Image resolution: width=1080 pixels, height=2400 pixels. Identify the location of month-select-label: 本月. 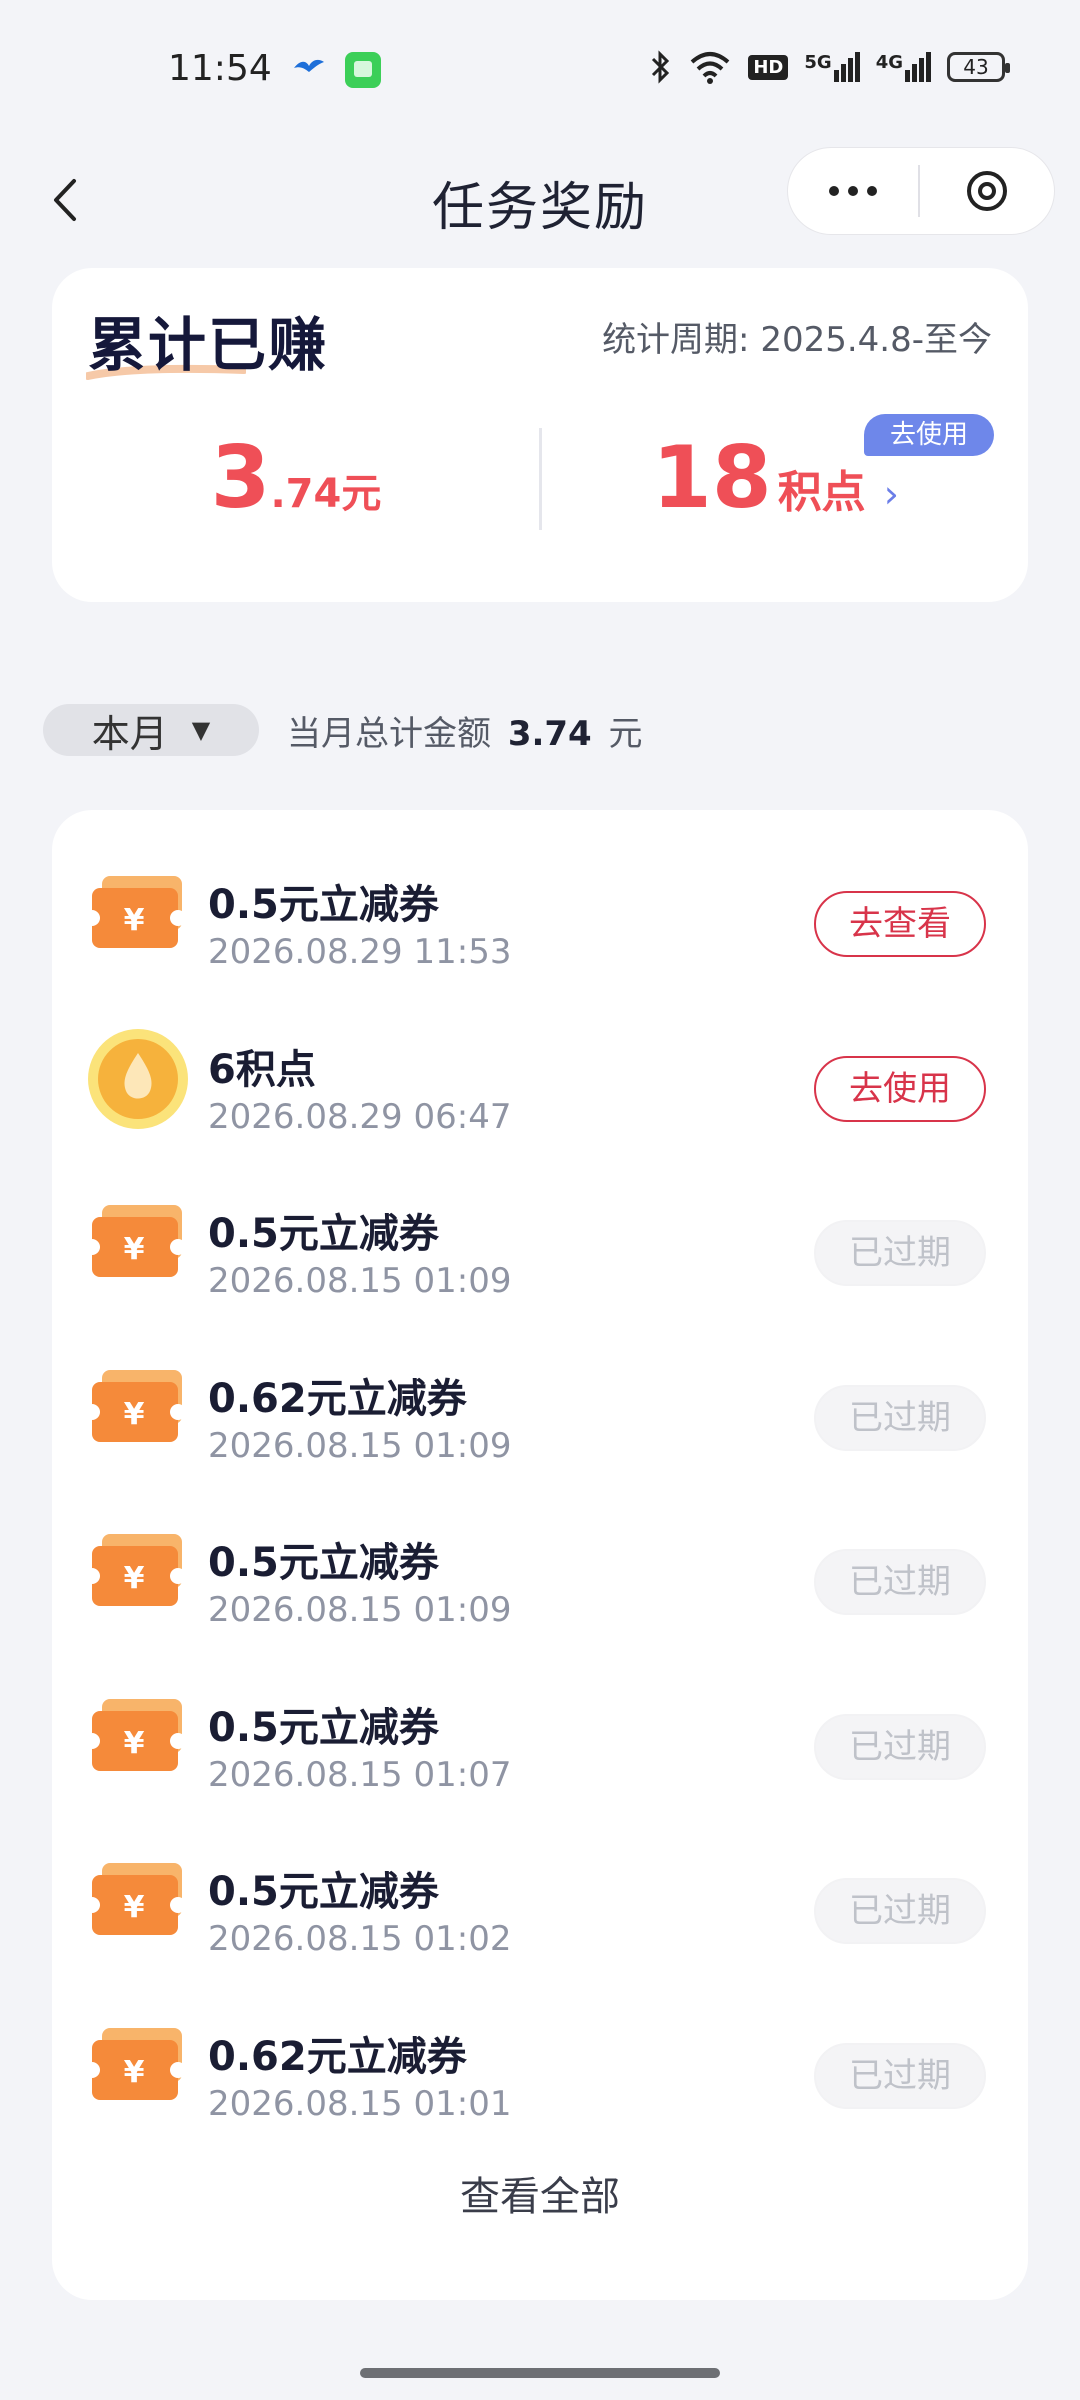
(129, 733).